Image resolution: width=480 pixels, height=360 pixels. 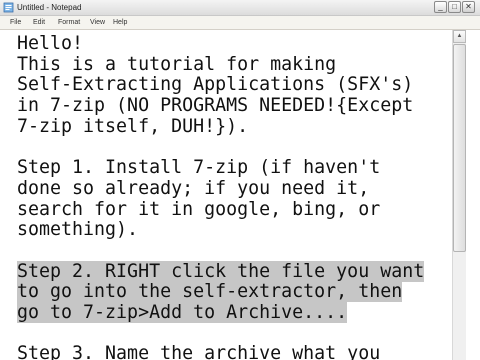 I want to click on editor-left-margin, so click(x=7, y=195).